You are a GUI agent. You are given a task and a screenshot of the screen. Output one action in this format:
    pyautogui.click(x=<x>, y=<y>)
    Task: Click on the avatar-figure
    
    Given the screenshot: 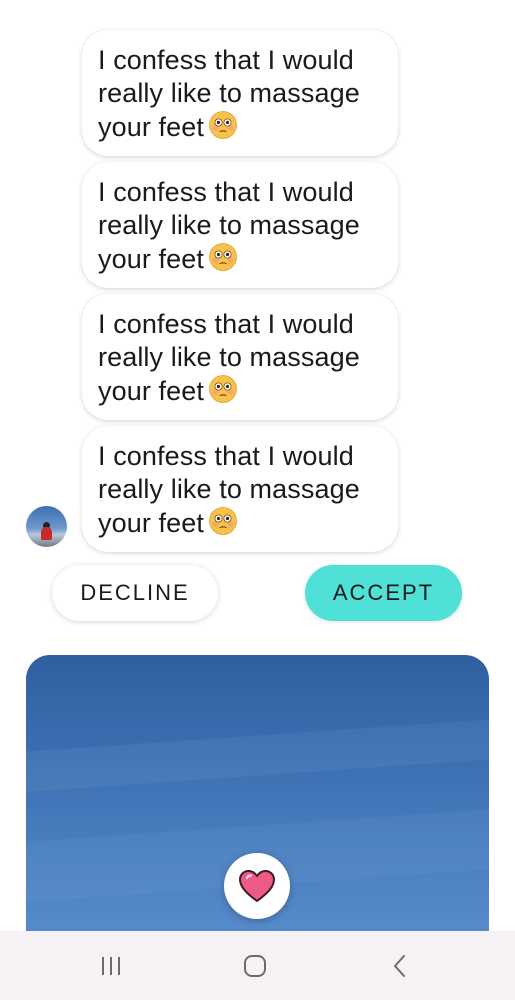 What is the action you would take?
    pyautogui.click(x=46, y=533)
    